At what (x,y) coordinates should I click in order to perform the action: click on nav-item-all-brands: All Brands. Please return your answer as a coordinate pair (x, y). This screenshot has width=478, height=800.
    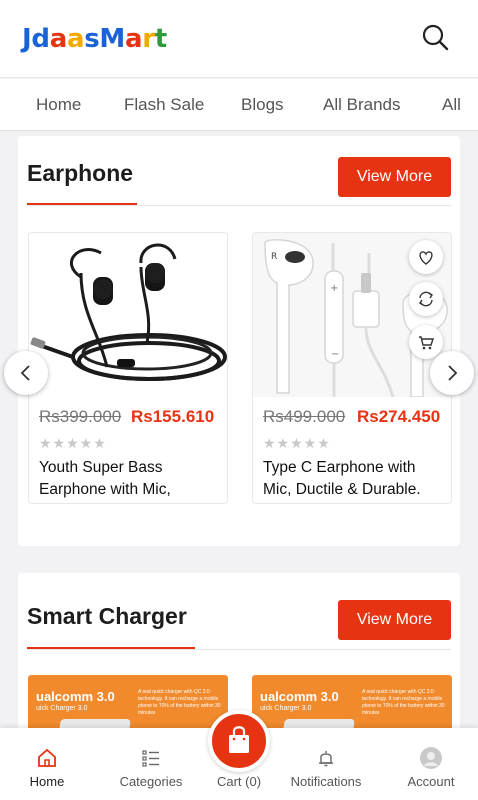
    Looking at the image, I should click on (361, 105).